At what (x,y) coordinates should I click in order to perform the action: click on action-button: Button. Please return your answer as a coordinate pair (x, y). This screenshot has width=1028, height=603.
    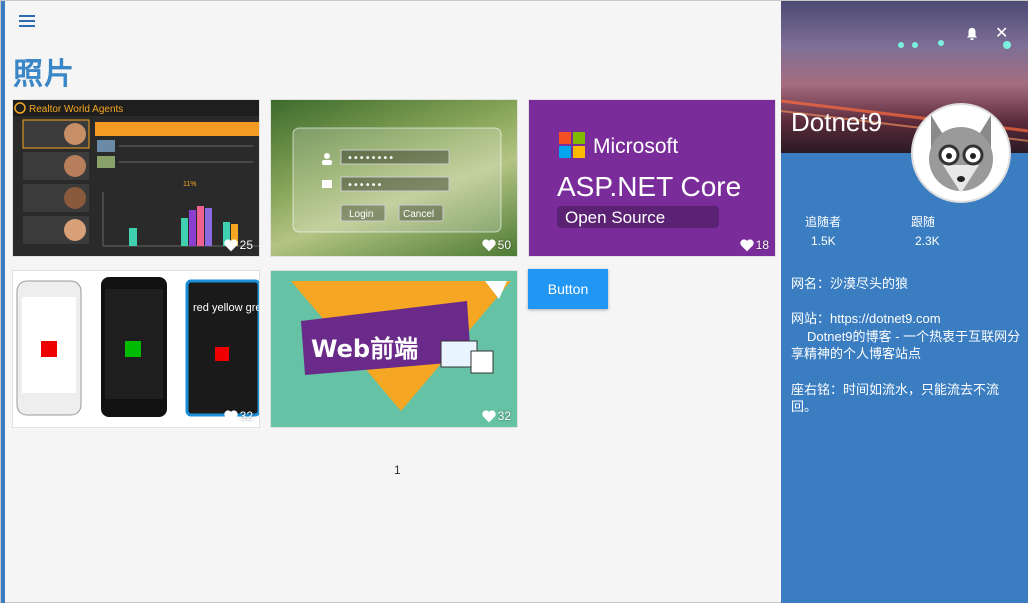
    Looking at the image, I should click on (568, 289).